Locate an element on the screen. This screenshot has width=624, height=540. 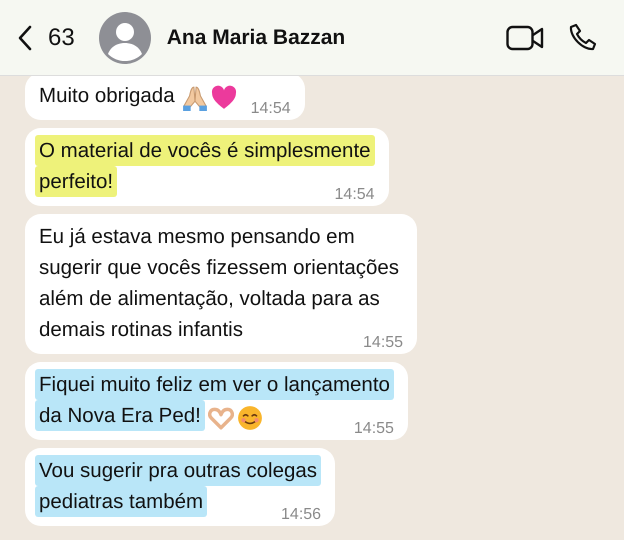
message-time: 14:56 is located at coordinates (301, 515).